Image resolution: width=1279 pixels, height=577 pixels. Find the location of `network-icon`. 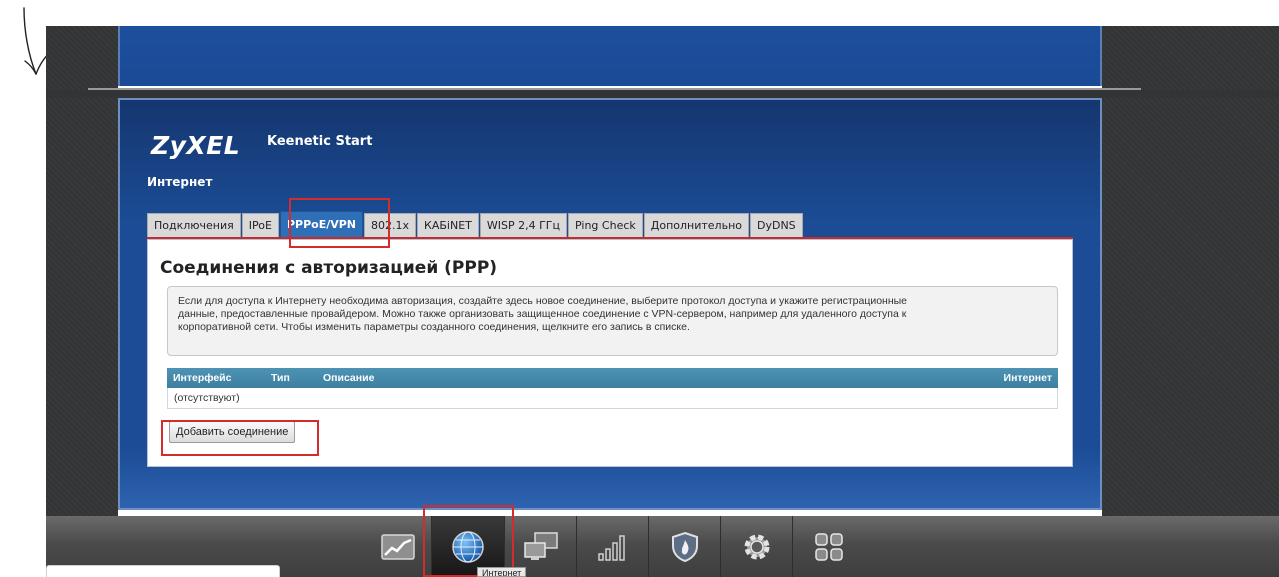

network-icon is located at coordinates (541, 545).